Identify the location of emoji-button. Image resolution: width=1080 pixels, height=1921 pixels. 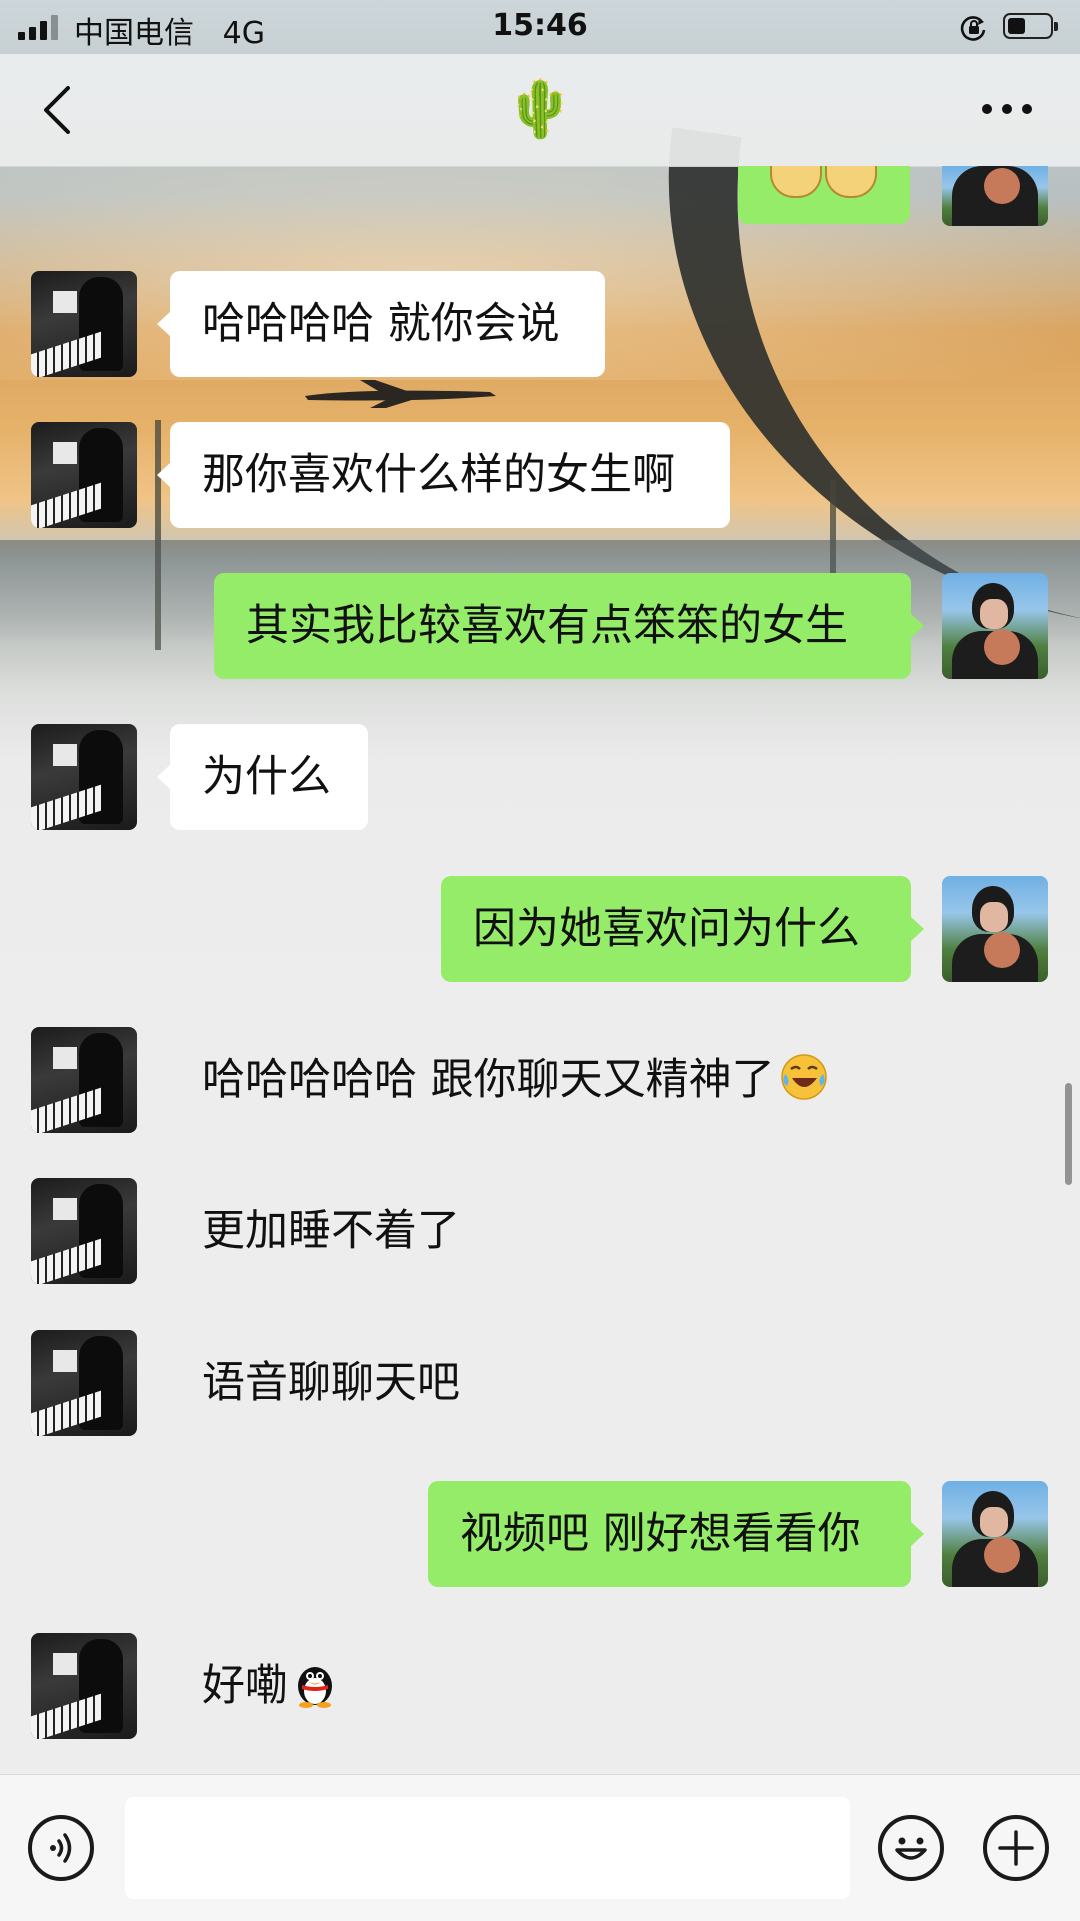
(911, 1848).